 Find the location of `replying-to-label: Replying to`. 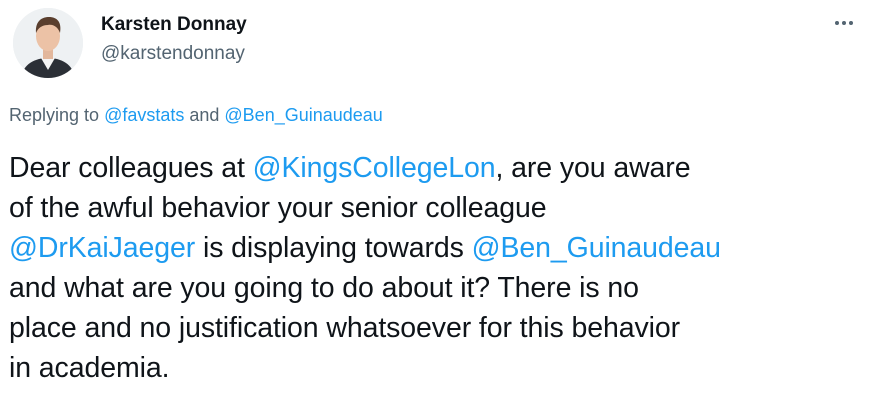

replying-to-label: Replying to is located at coordinates (57, 115).